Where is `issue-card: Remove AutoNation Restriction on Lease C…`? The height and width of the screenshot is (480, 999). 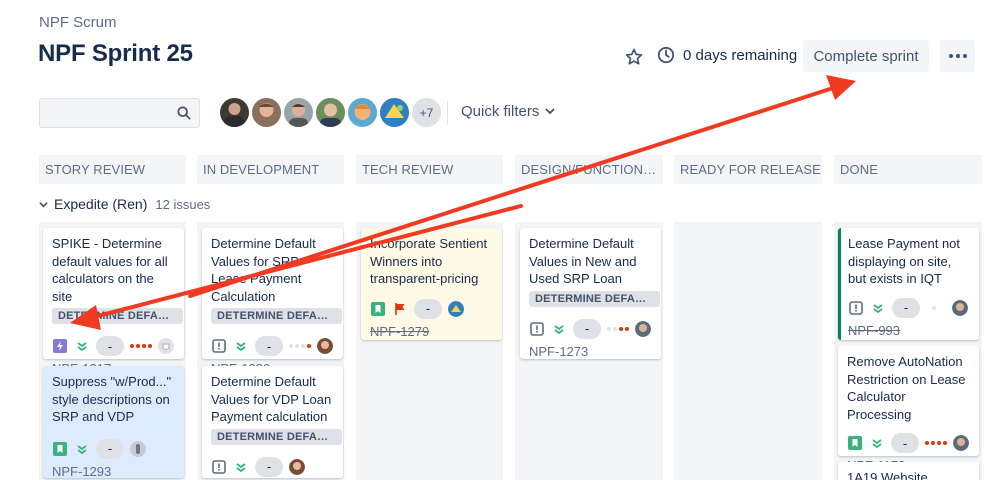
issue-card: Remove AutoNation Restriction on Lease C… is located at coordinates (908, 409).